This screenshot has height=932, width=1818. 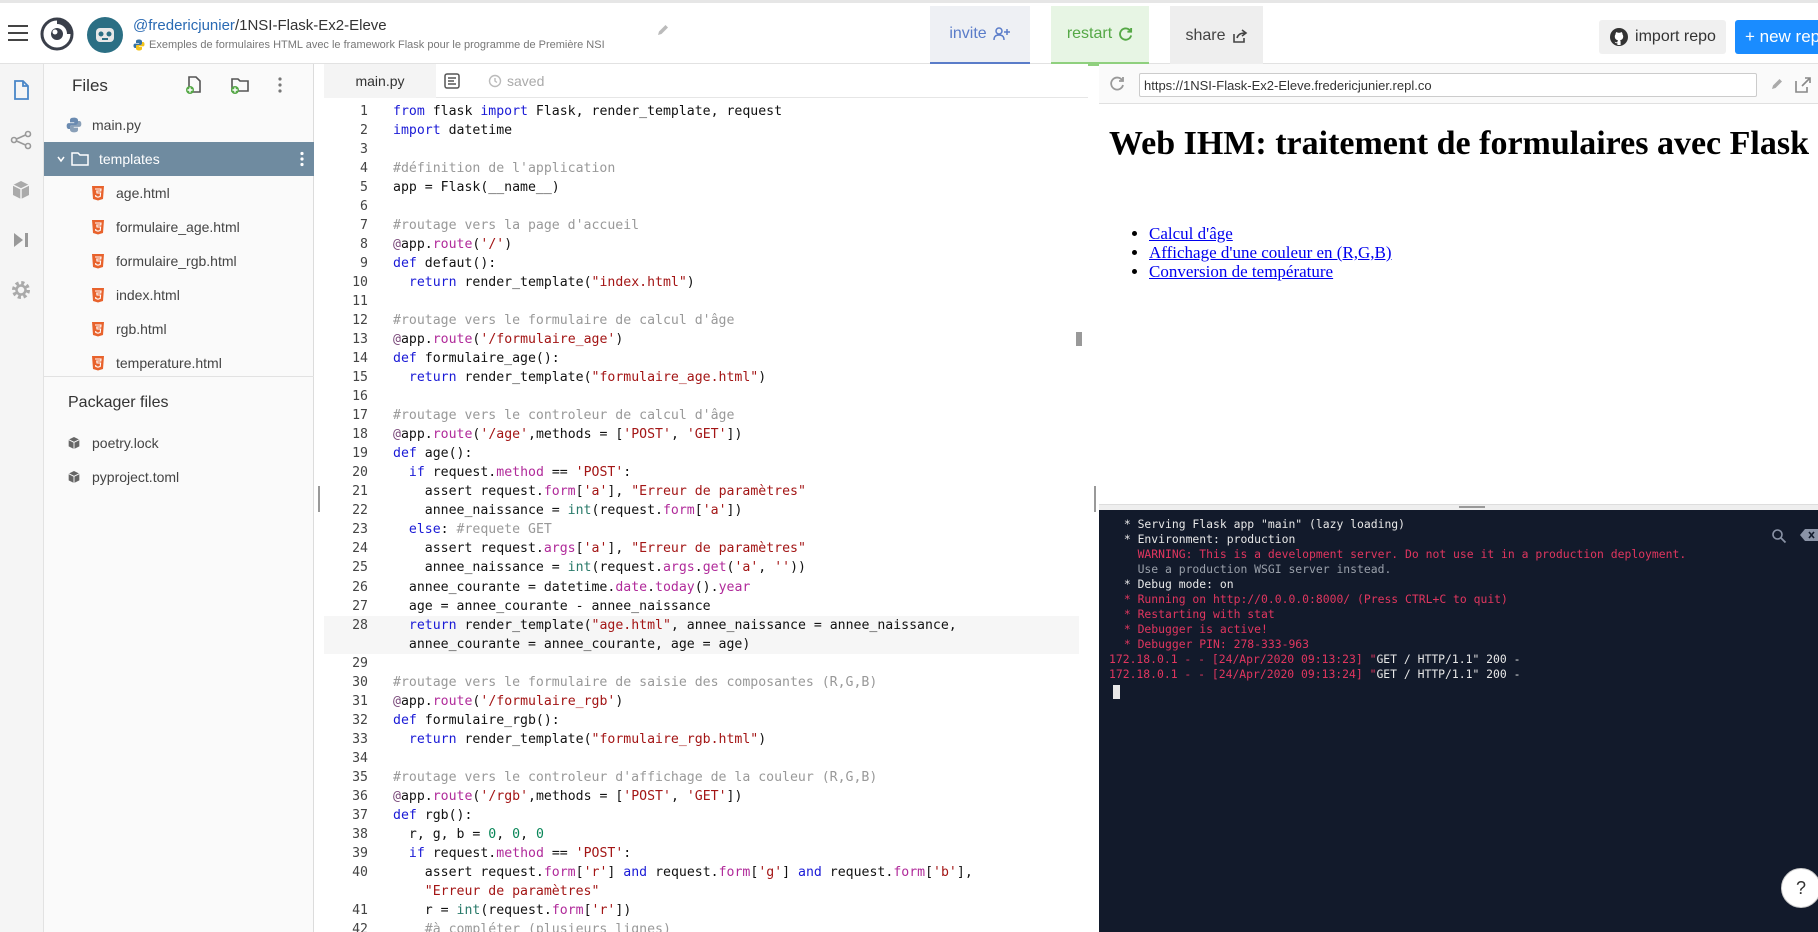 I want to click on code-line: 23 else: #requete GET, so click(x=701, y=529).